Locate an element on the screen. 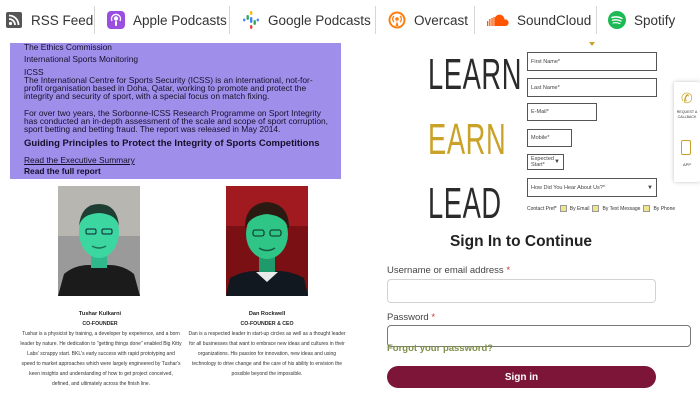  opt-email-label: By Email is located at coordinates (579, 208).